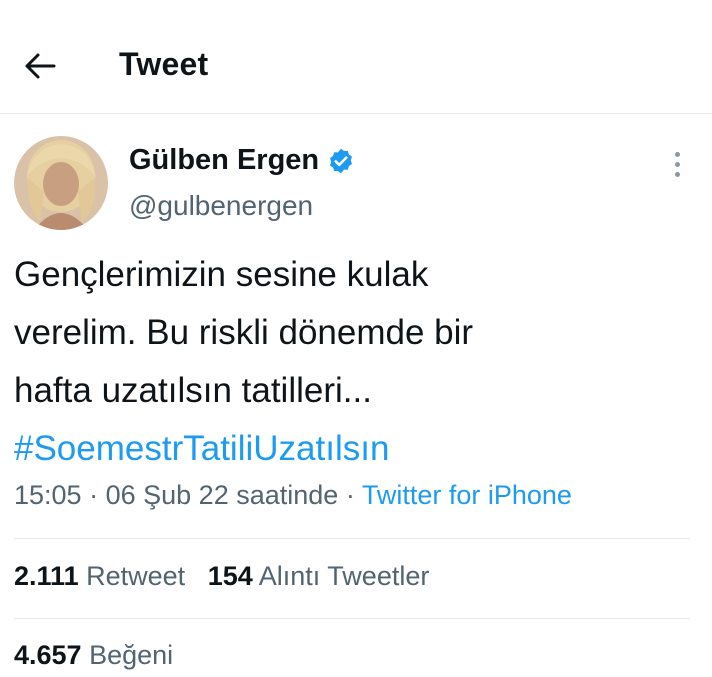 This screenshot has width=712, height=677. What do you see at coordinates (224, 160) in the screenshot?
I see `author-name: Gülben Ergen` at bounding box center [224, 160].